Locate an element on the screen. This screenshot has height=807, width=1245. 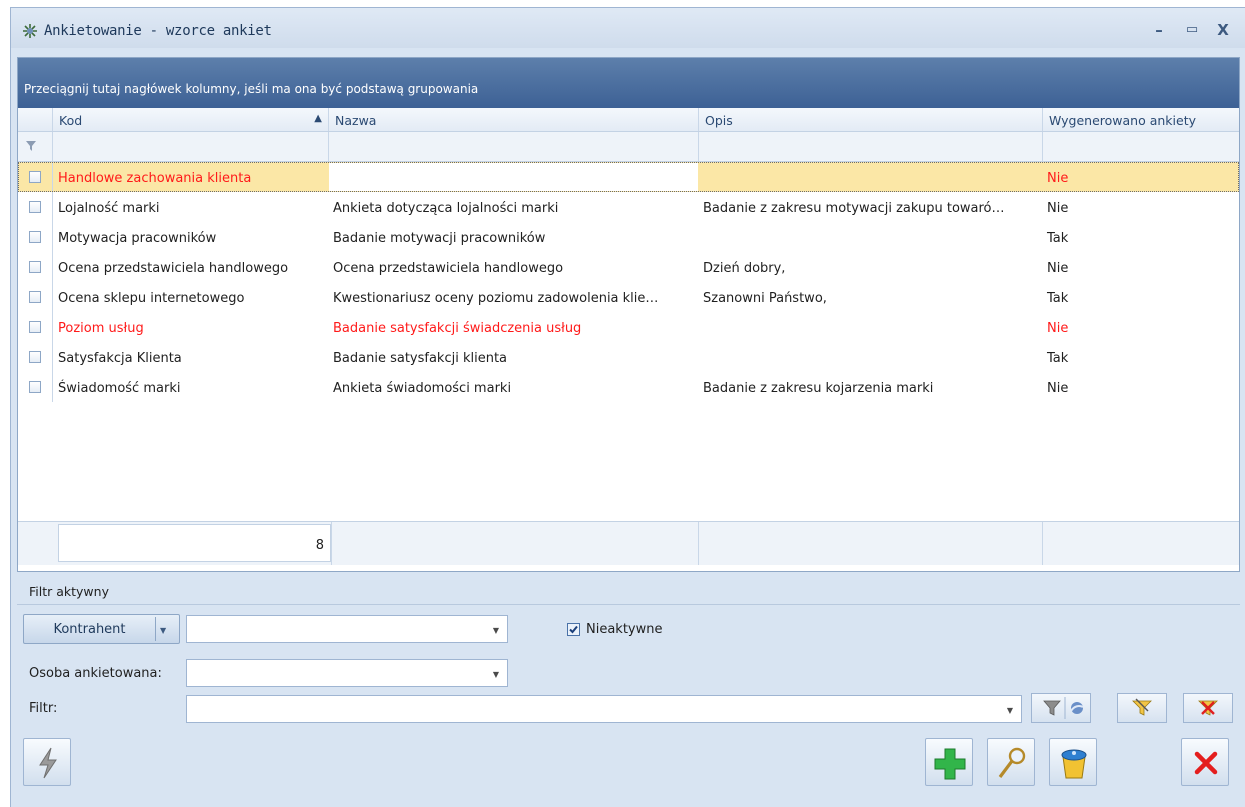
osoba-input is located at coordinates (327, 673).